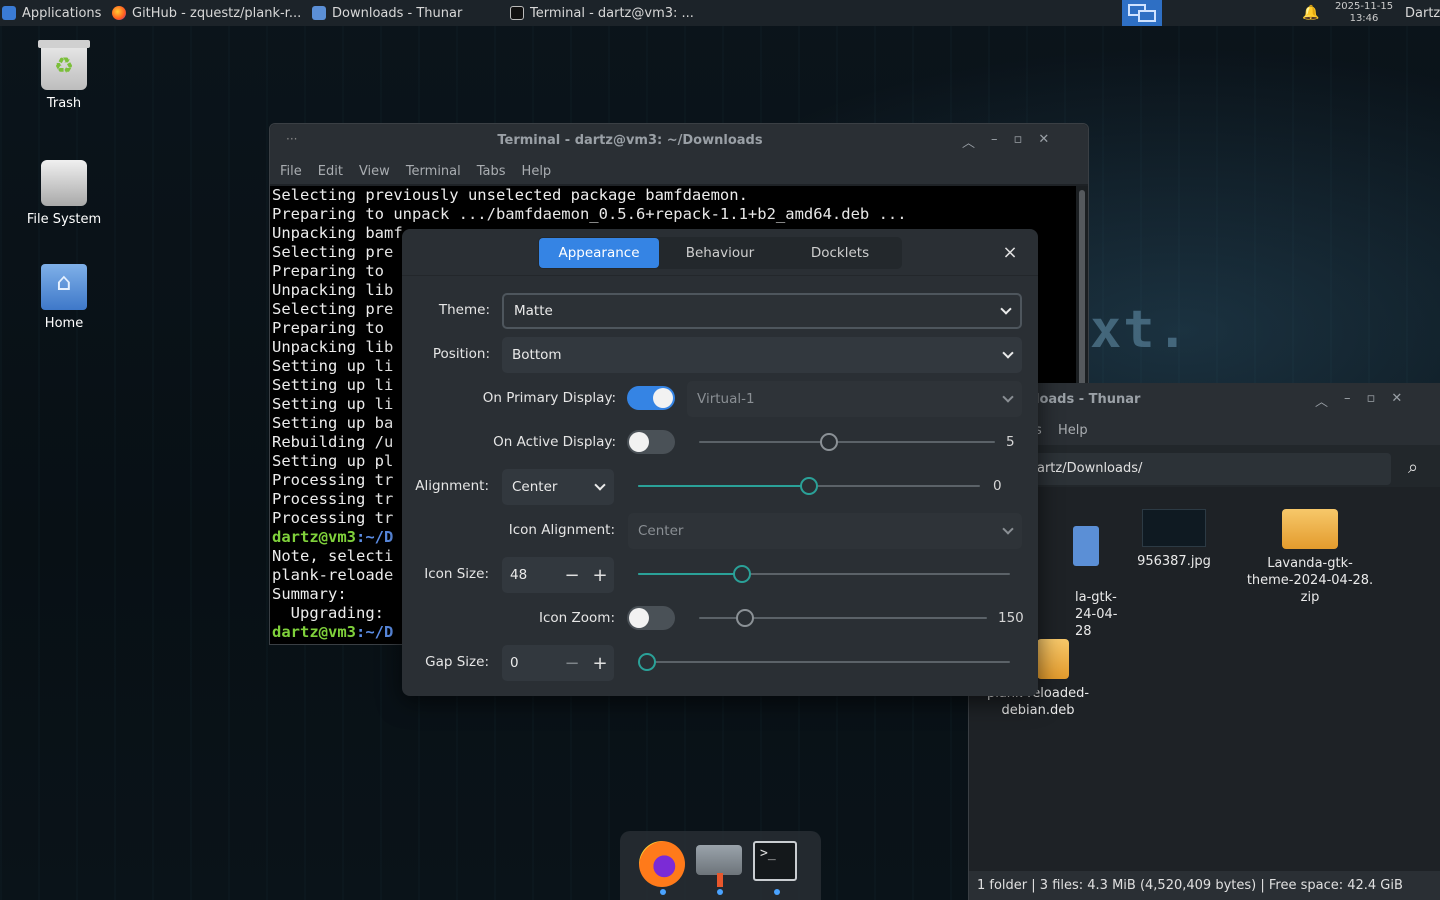  Describe the element at coordinates (491, 171) in the screenshot. I see `menu-tabs: Tabs` at that location.